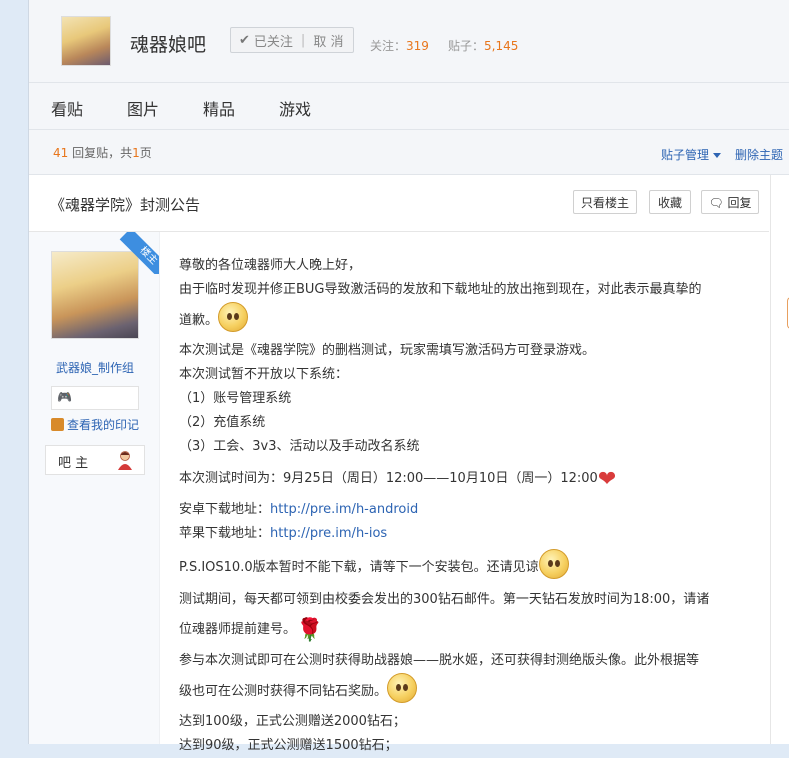 Image resolution: width=789 pixels, height=758 pixels. What do you see at coordinates (466, 46) in the screenshot?
I see `posts-label: 贴子：` at bounding box center [466, 46].